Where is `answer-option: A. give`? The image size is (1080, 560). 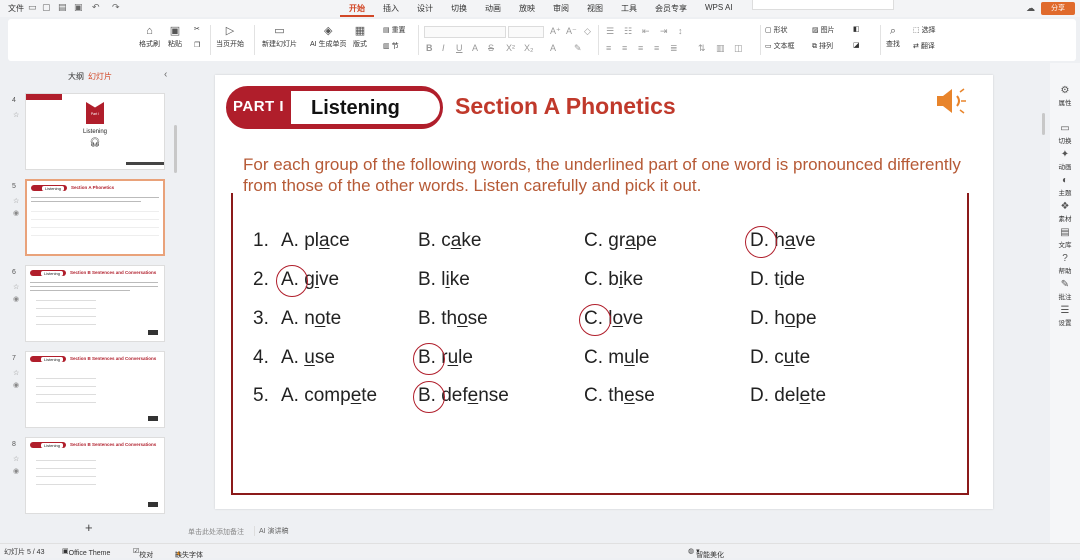
answer-option: A. give is located at coordinates (307, 281).